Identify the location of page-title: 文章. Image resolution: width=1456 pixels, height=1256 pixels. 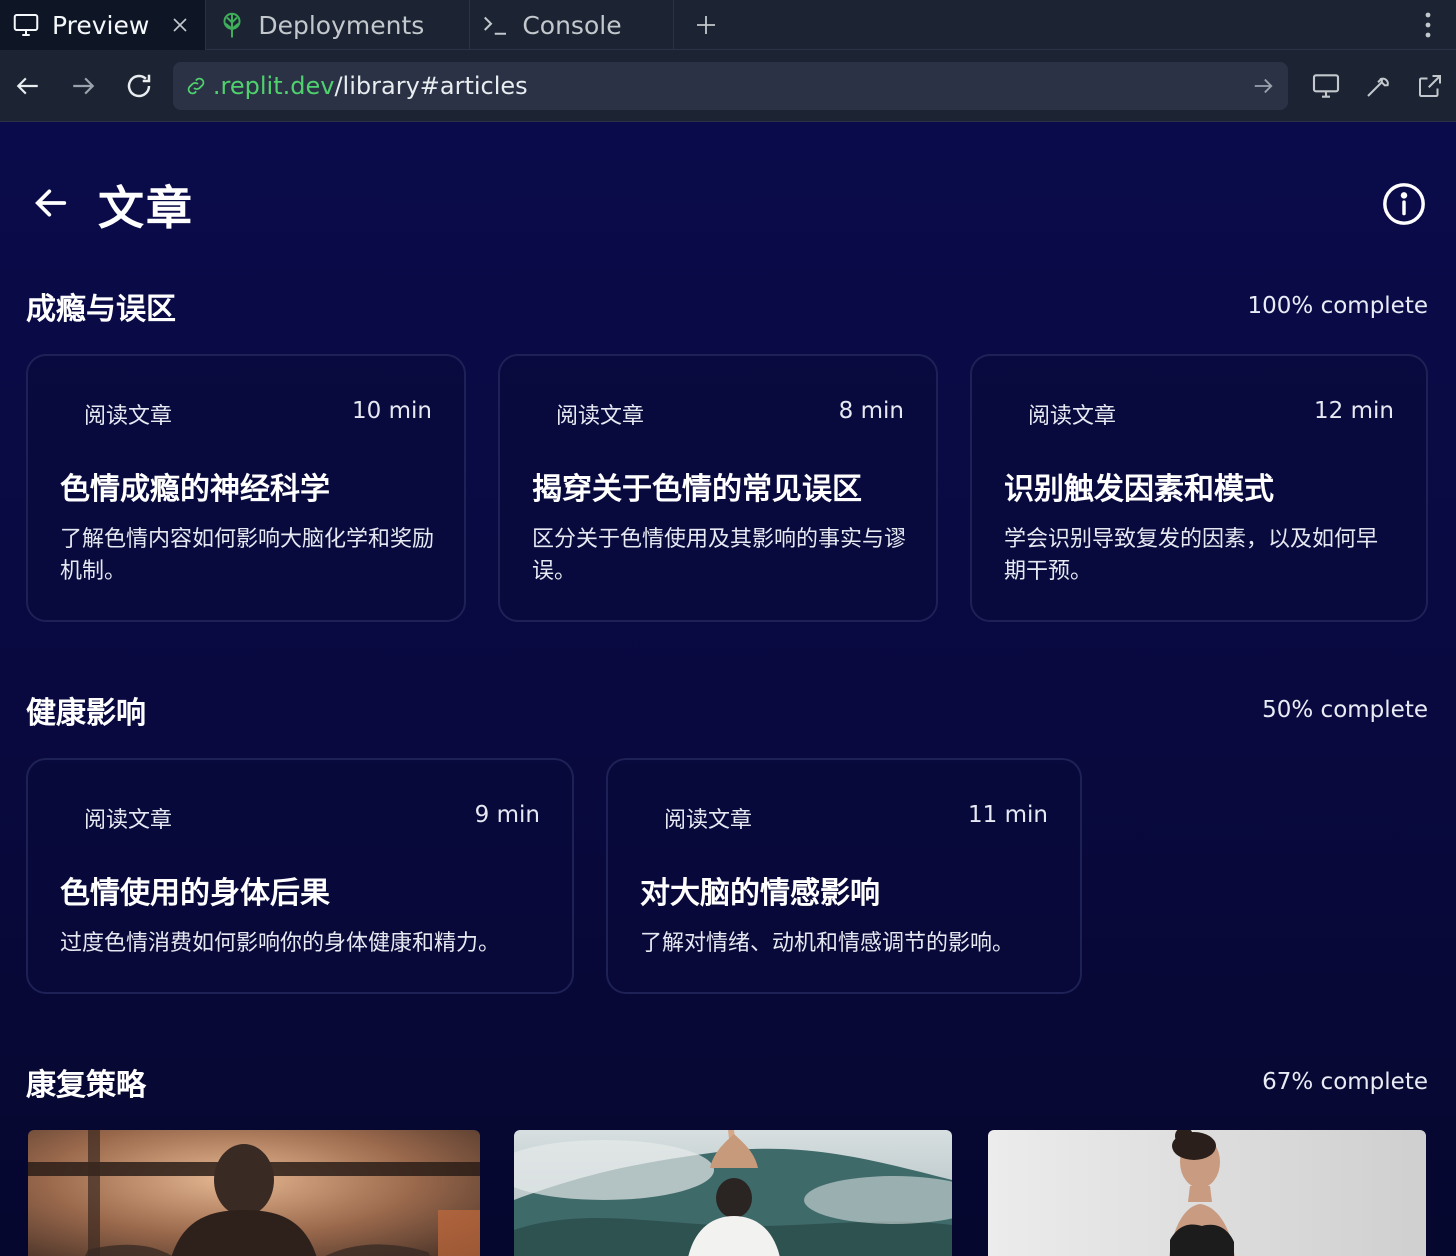
(146, 208).